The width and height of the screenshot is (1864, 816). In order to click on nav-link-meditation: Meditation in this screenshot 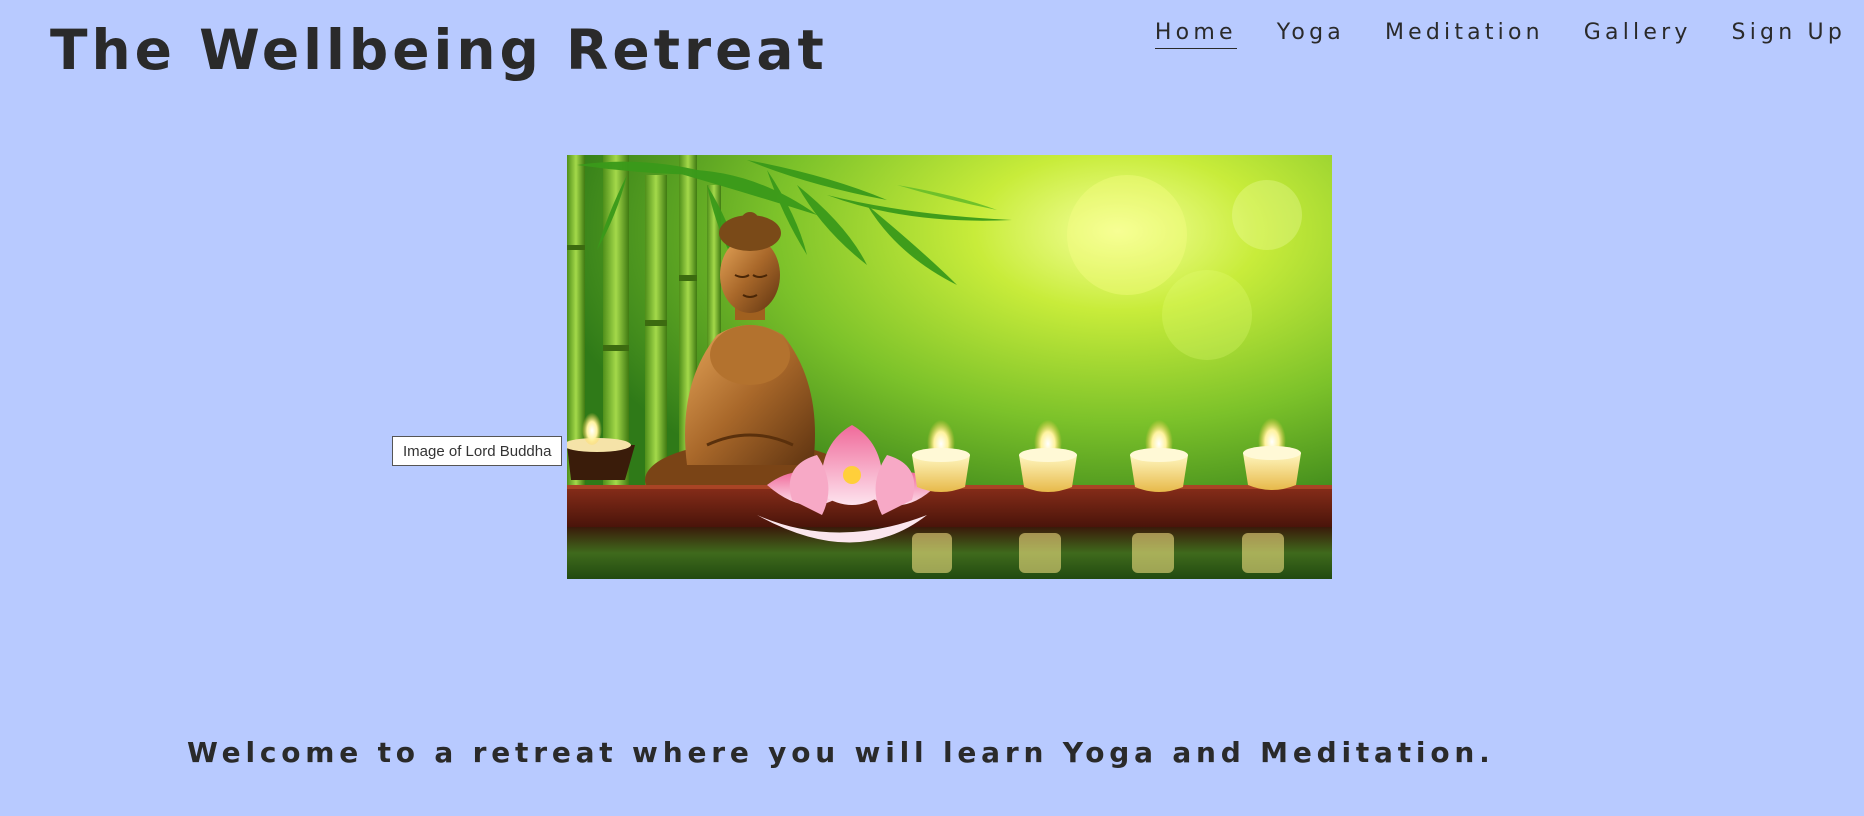, I will do `click(1464, 35)`.